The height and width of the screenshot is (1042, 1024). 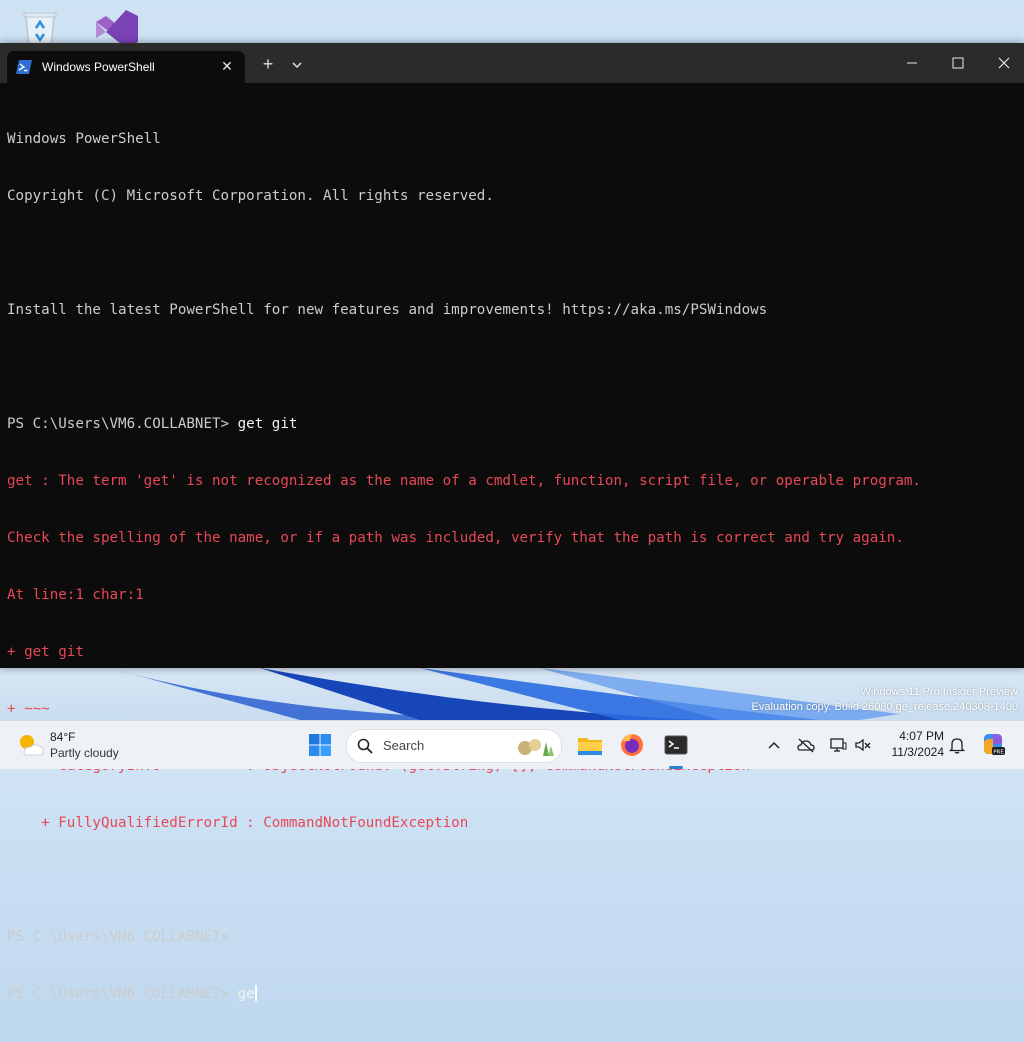 I want to click on error-line: + get git, so click(x=45, y=652).